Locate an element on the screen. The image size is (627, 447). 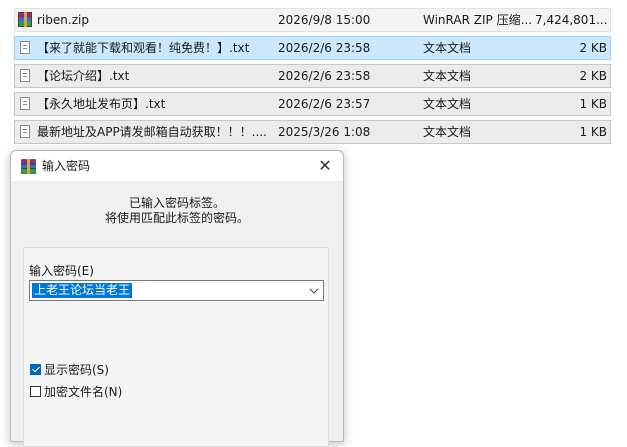
close-button: ✕ is located at coordinates (325, 166).